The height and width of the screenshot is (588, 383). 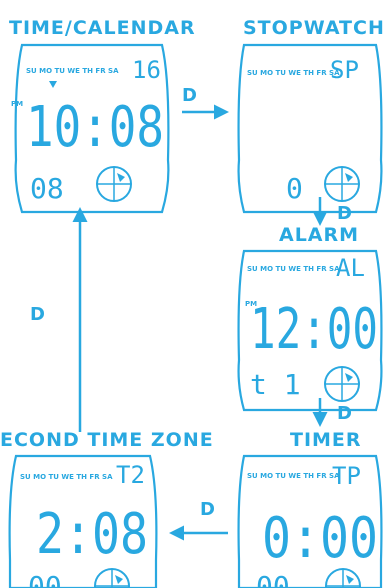 I want to click on pm-indicator: PM, so click(x=17, y=104).